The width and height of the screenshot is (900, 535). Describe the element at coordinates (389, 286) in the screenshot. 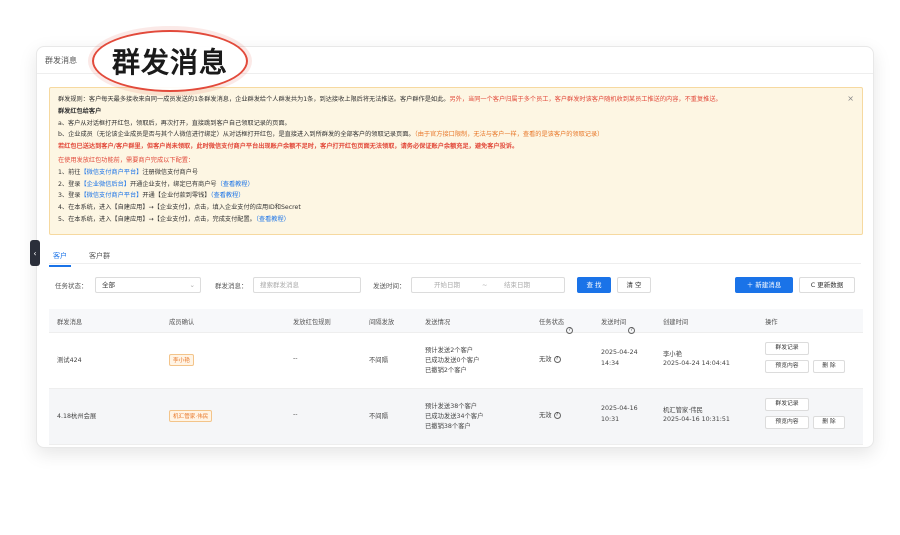

I see `time-label: 发送时间：` at that location.